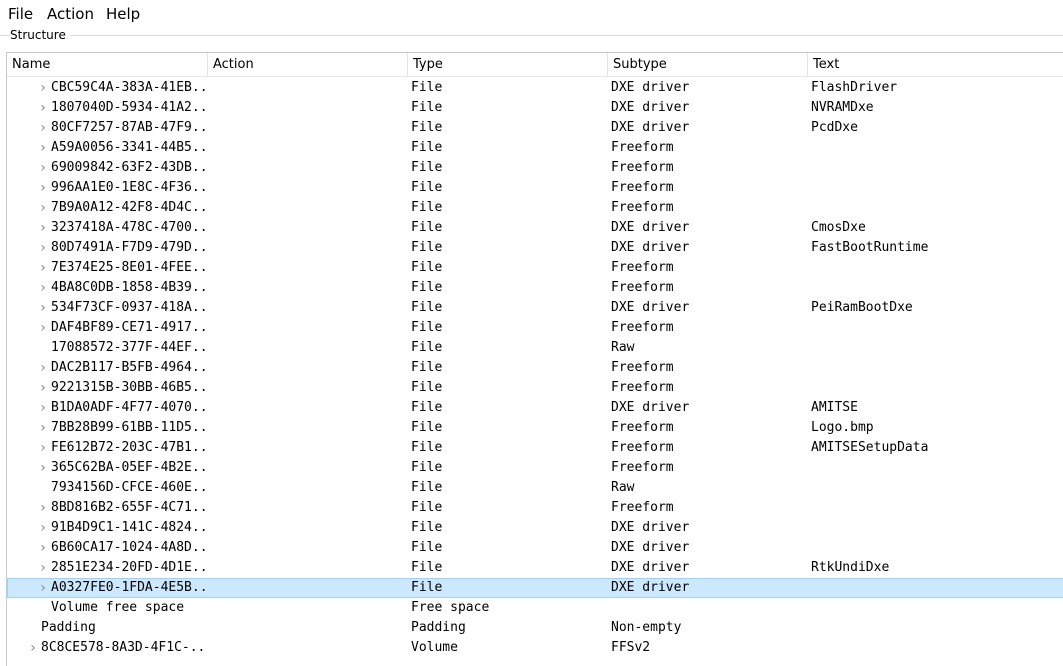 This screenshot has width=1063, height=666. What do you see at coordinates (535, 208) in the screenshot?
I see `tree-row: › 7B9A0A12-42F8-4D4C... File Freeform` at bounding box center [535, 208].